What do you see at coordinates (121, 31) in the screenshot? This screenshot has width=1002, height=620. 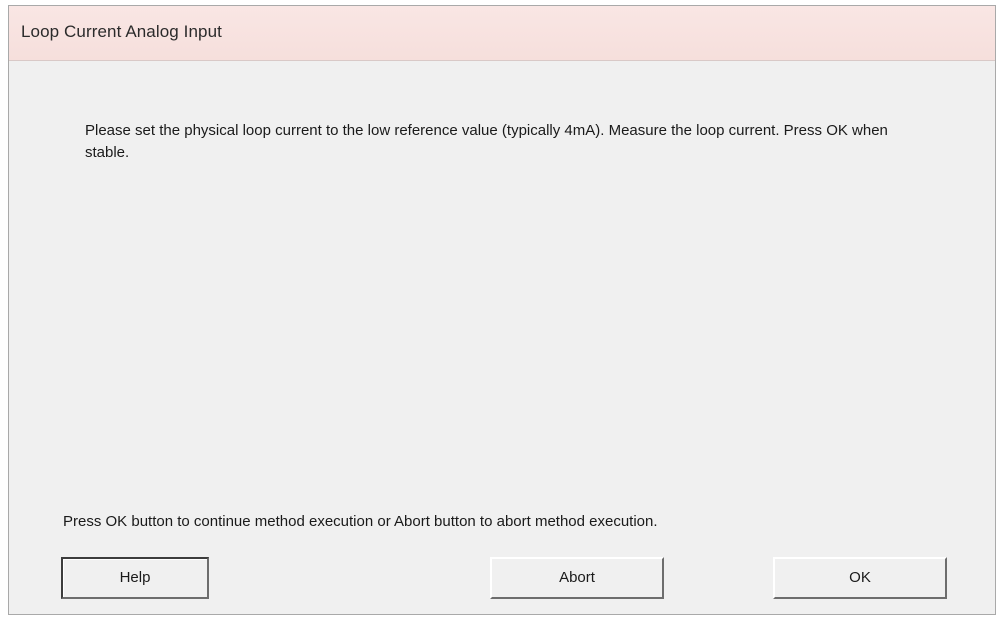 I see `window-title: Loop Current Analog Input` at bounding box center [121, 31].